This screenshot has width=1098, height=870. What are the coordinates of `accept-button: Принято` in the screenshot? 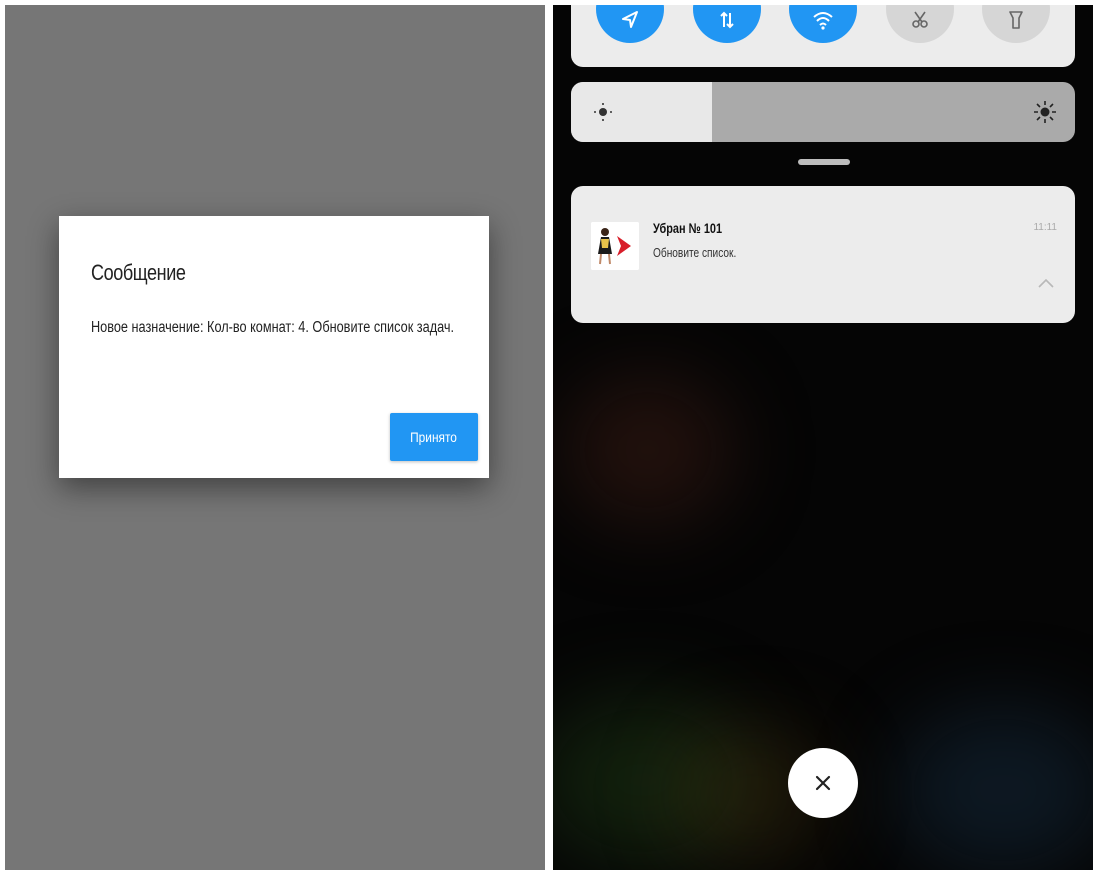 It's located at (434, 437).